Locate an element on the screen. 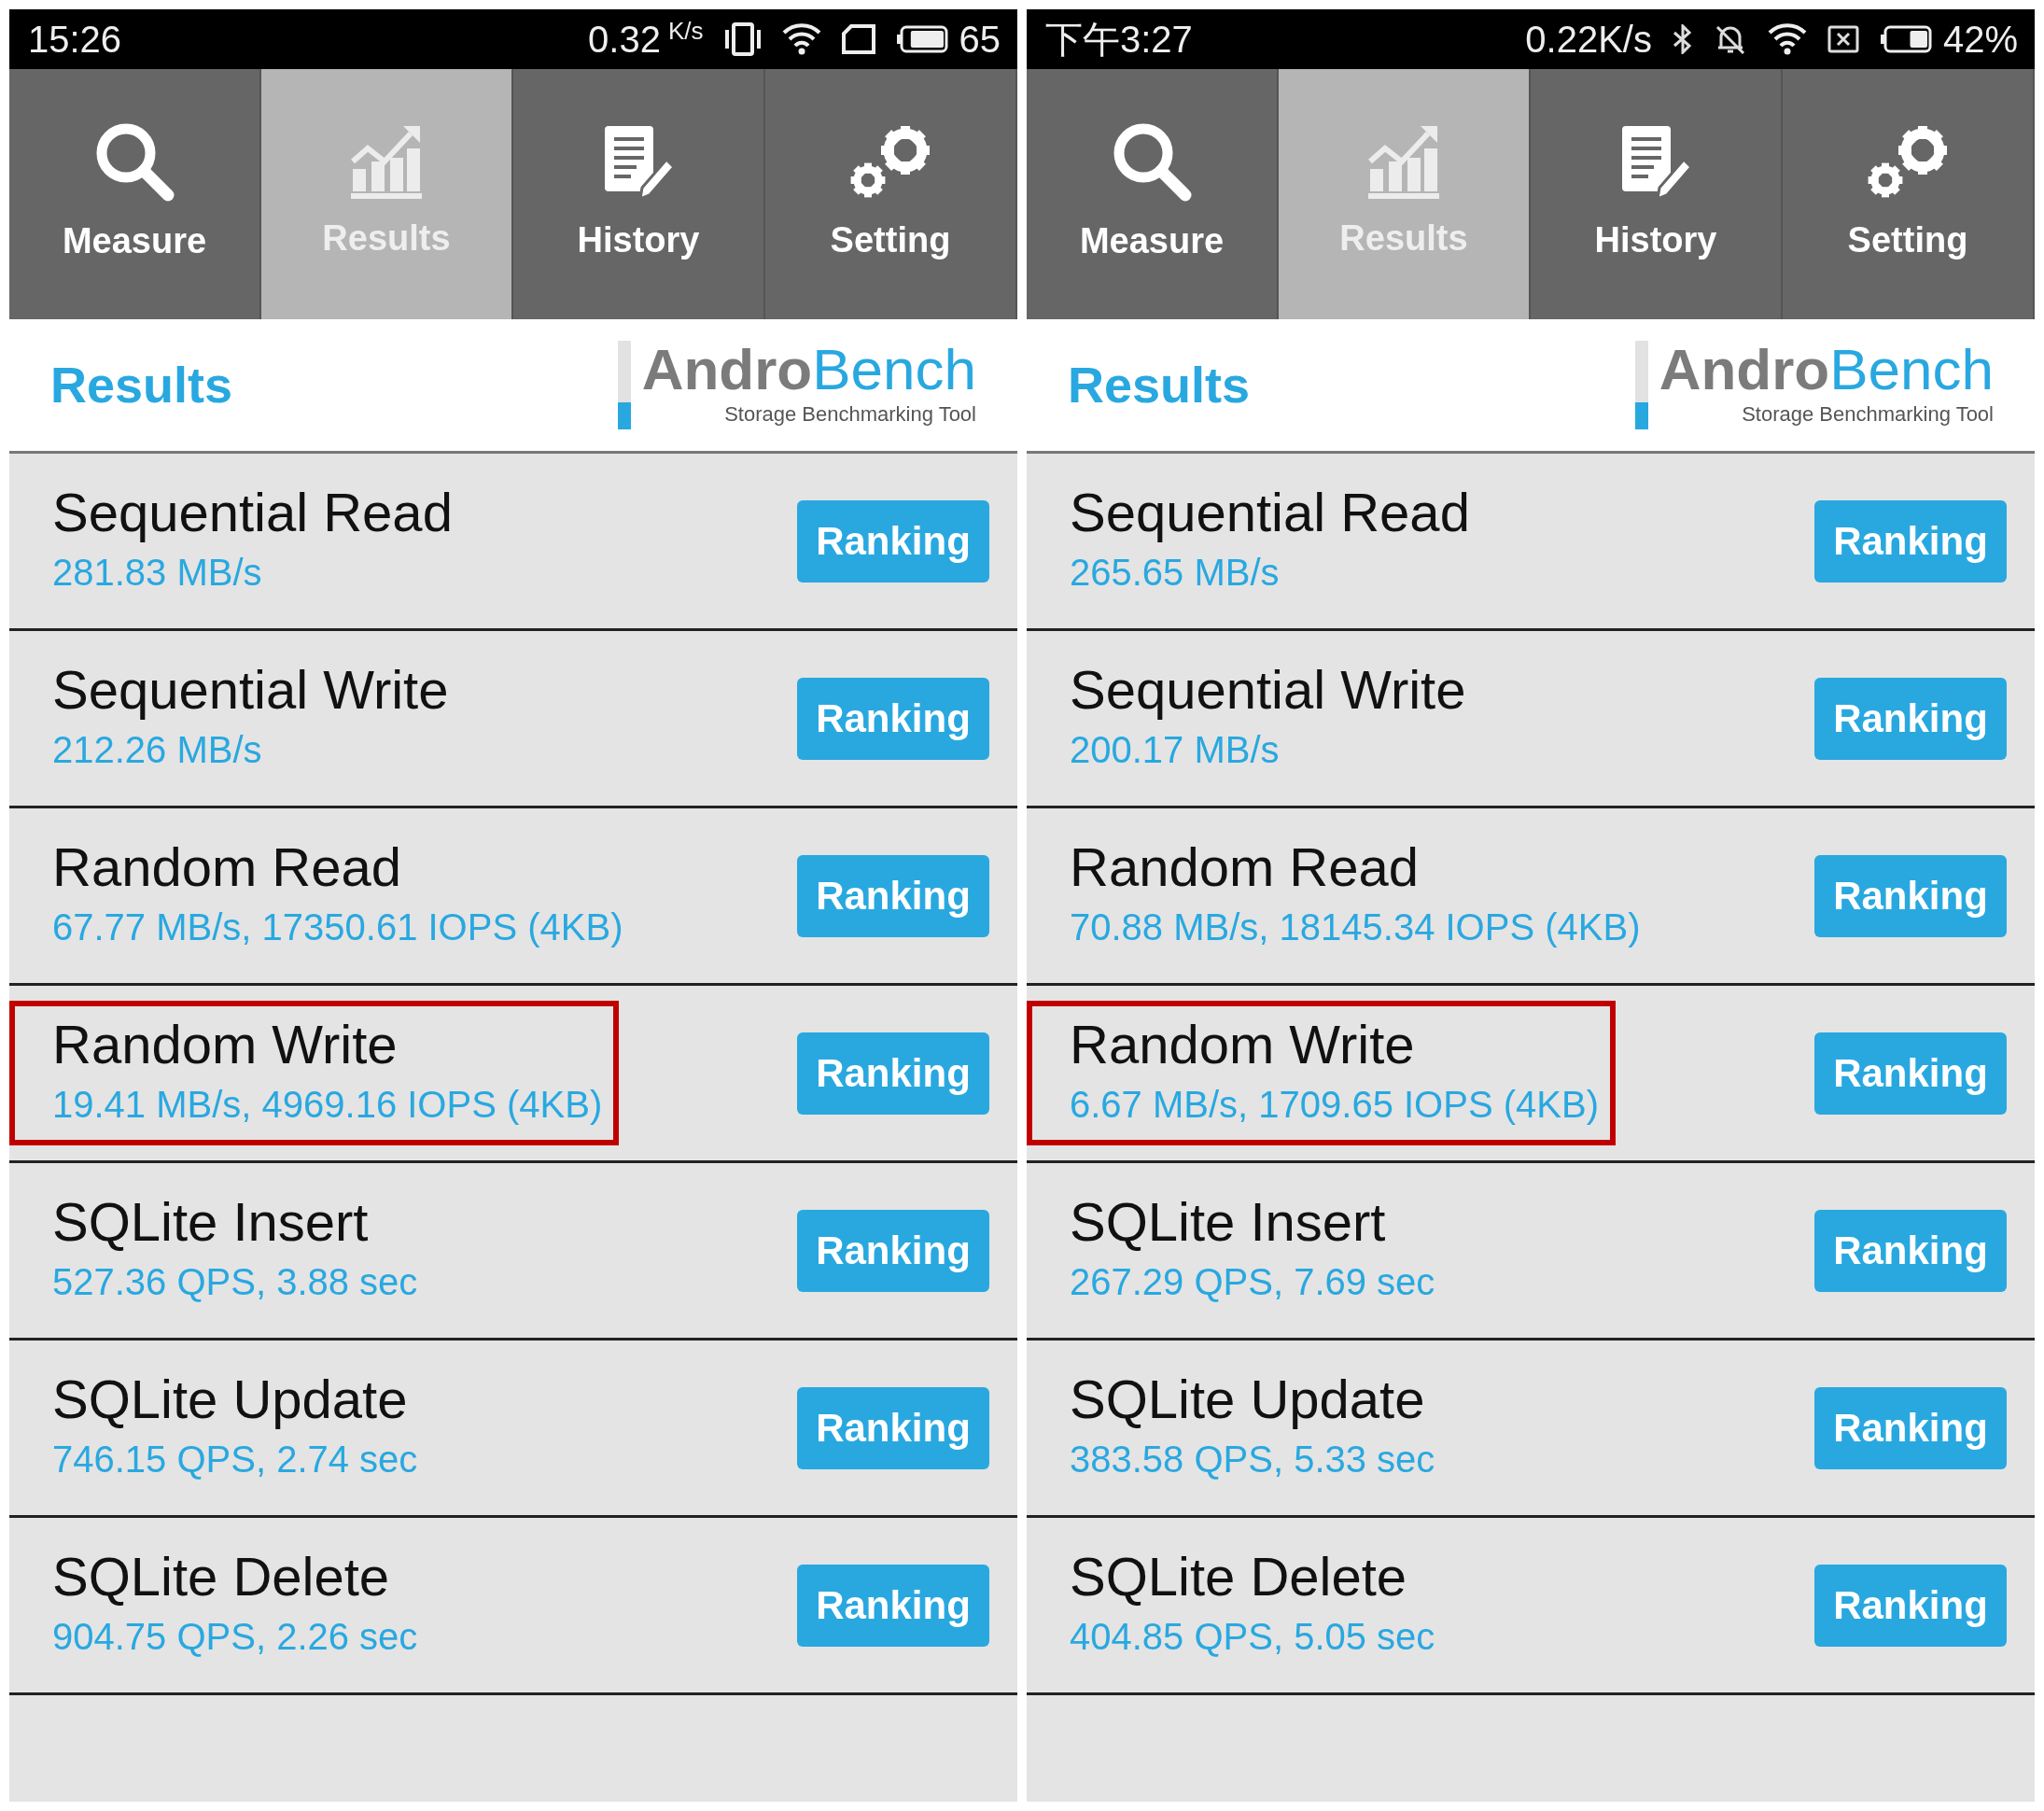 The height and width of the screenshot is (1811, 2044). test-result: 746.15 QPS, 2.74 sec is located at coordinates (235, 1459).